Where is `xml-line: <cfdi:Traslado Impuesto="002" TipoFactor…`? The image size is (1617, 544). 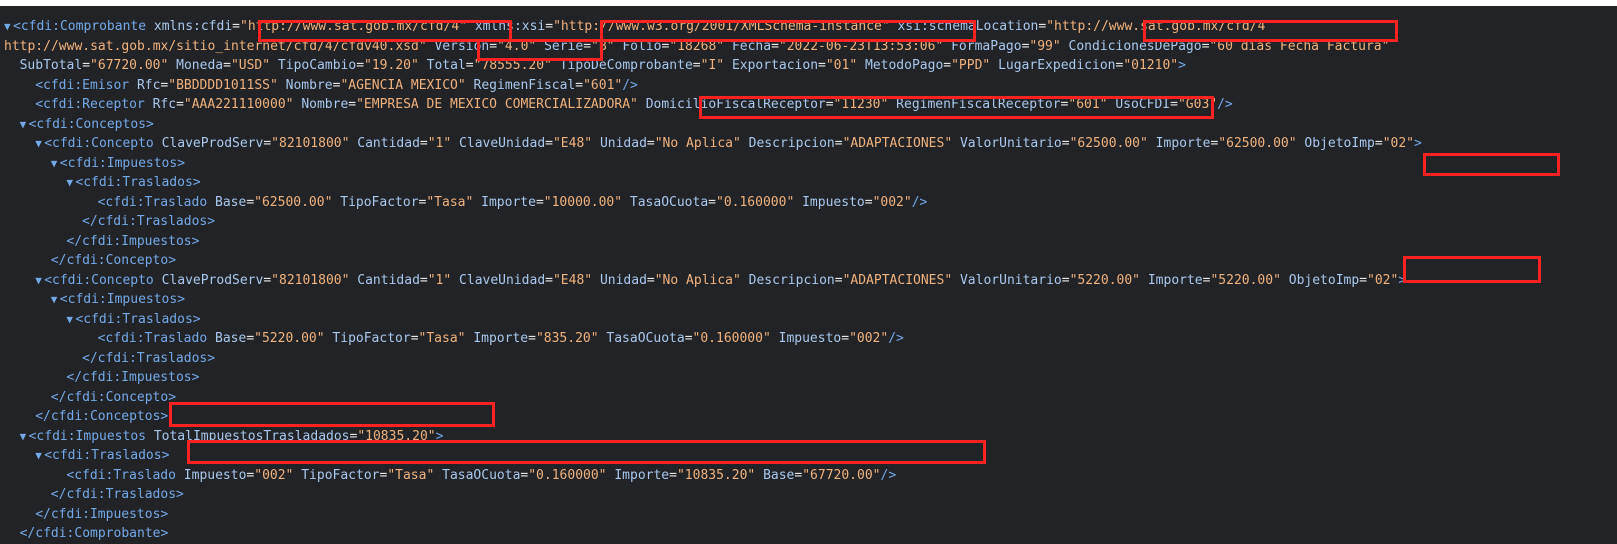
xml-line: <cfdi:Traslado Impuesto="002" TipoFactor… is located at coordinates (808, 476).